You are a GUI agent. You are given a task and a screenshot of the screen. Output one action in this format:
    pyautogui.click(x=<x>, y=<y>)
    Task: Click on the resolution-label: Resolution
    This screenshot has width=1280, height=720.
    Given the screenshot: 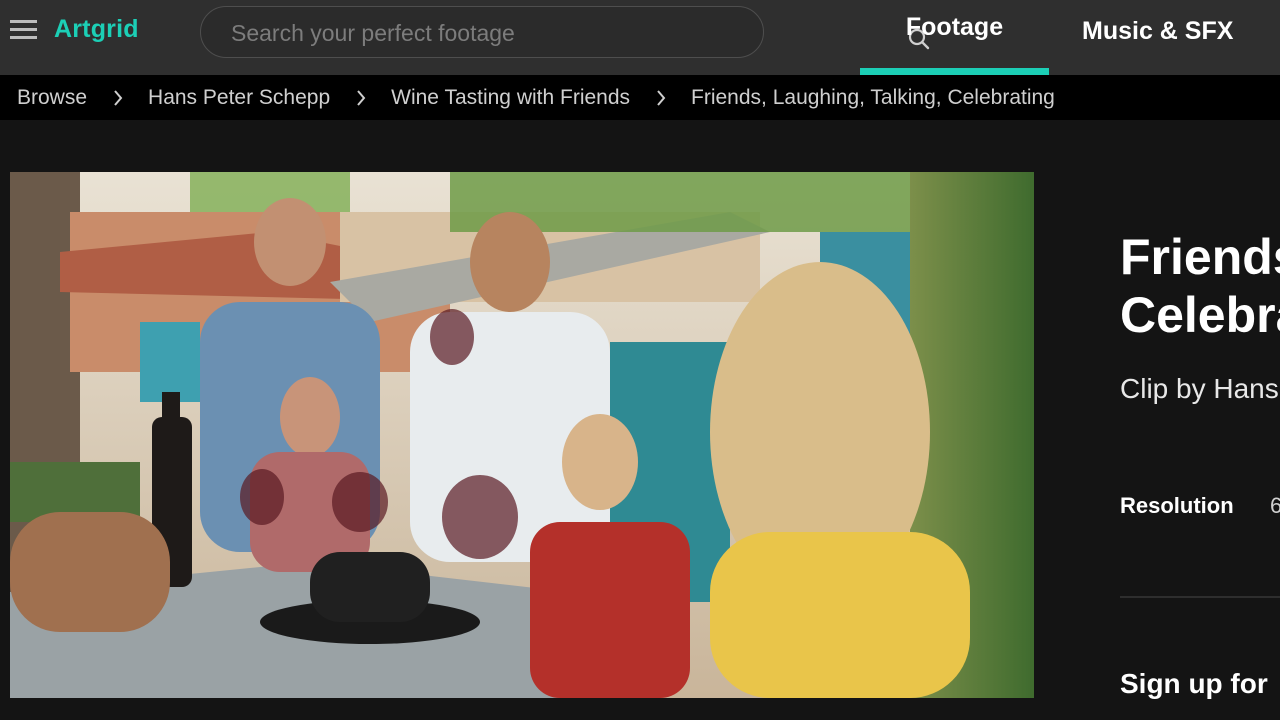 What is the action you would take?
    pyautogui.click(x=1177, y=505)
    